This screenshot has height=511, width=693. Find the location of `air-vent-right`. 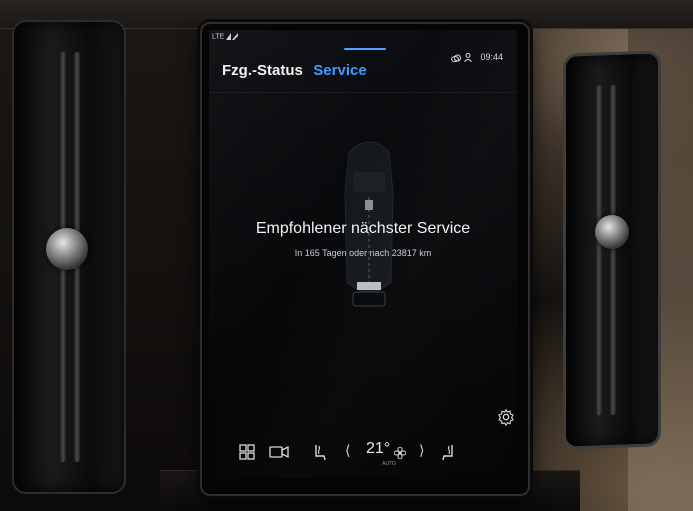

air-vent-right is located at coordinates (612, 250).